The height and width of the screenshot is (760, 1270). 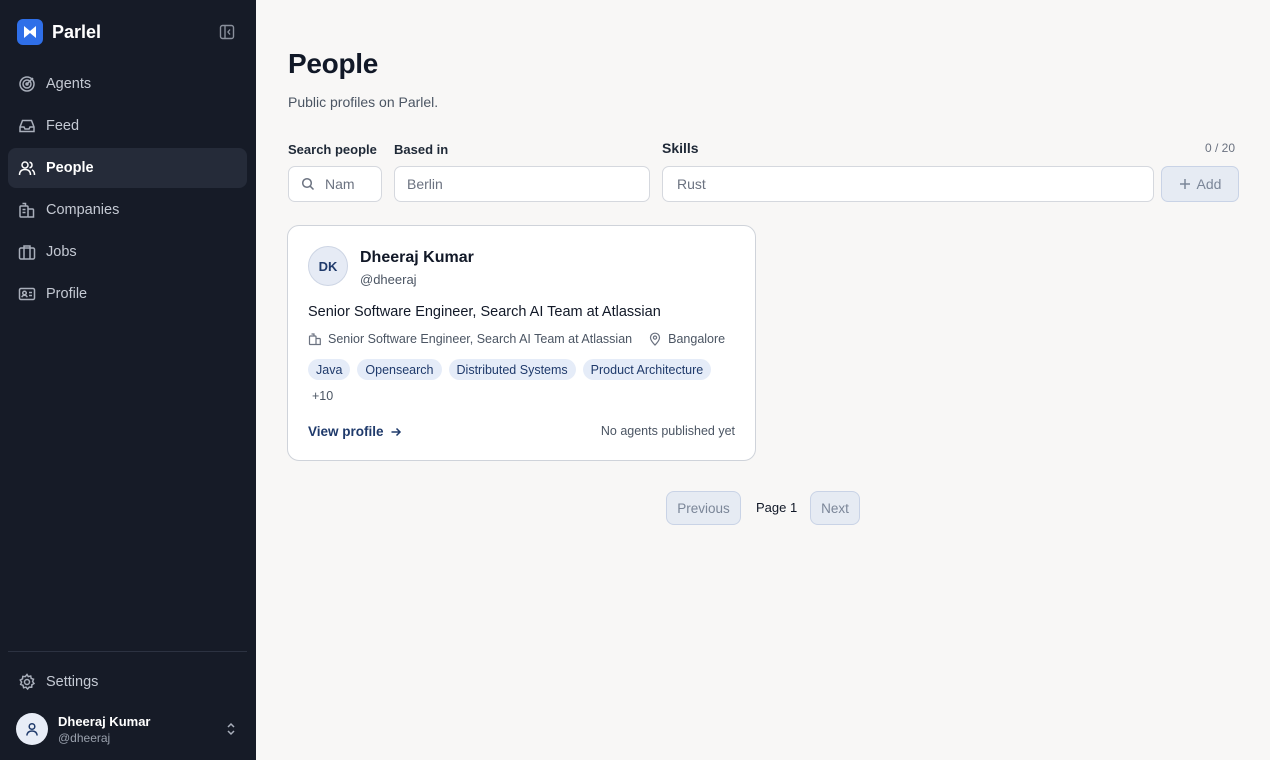 What do you see at coordinates (27, 252) in the screenshot?
I see `briefcase-icon` at bounding box center [27, 252].